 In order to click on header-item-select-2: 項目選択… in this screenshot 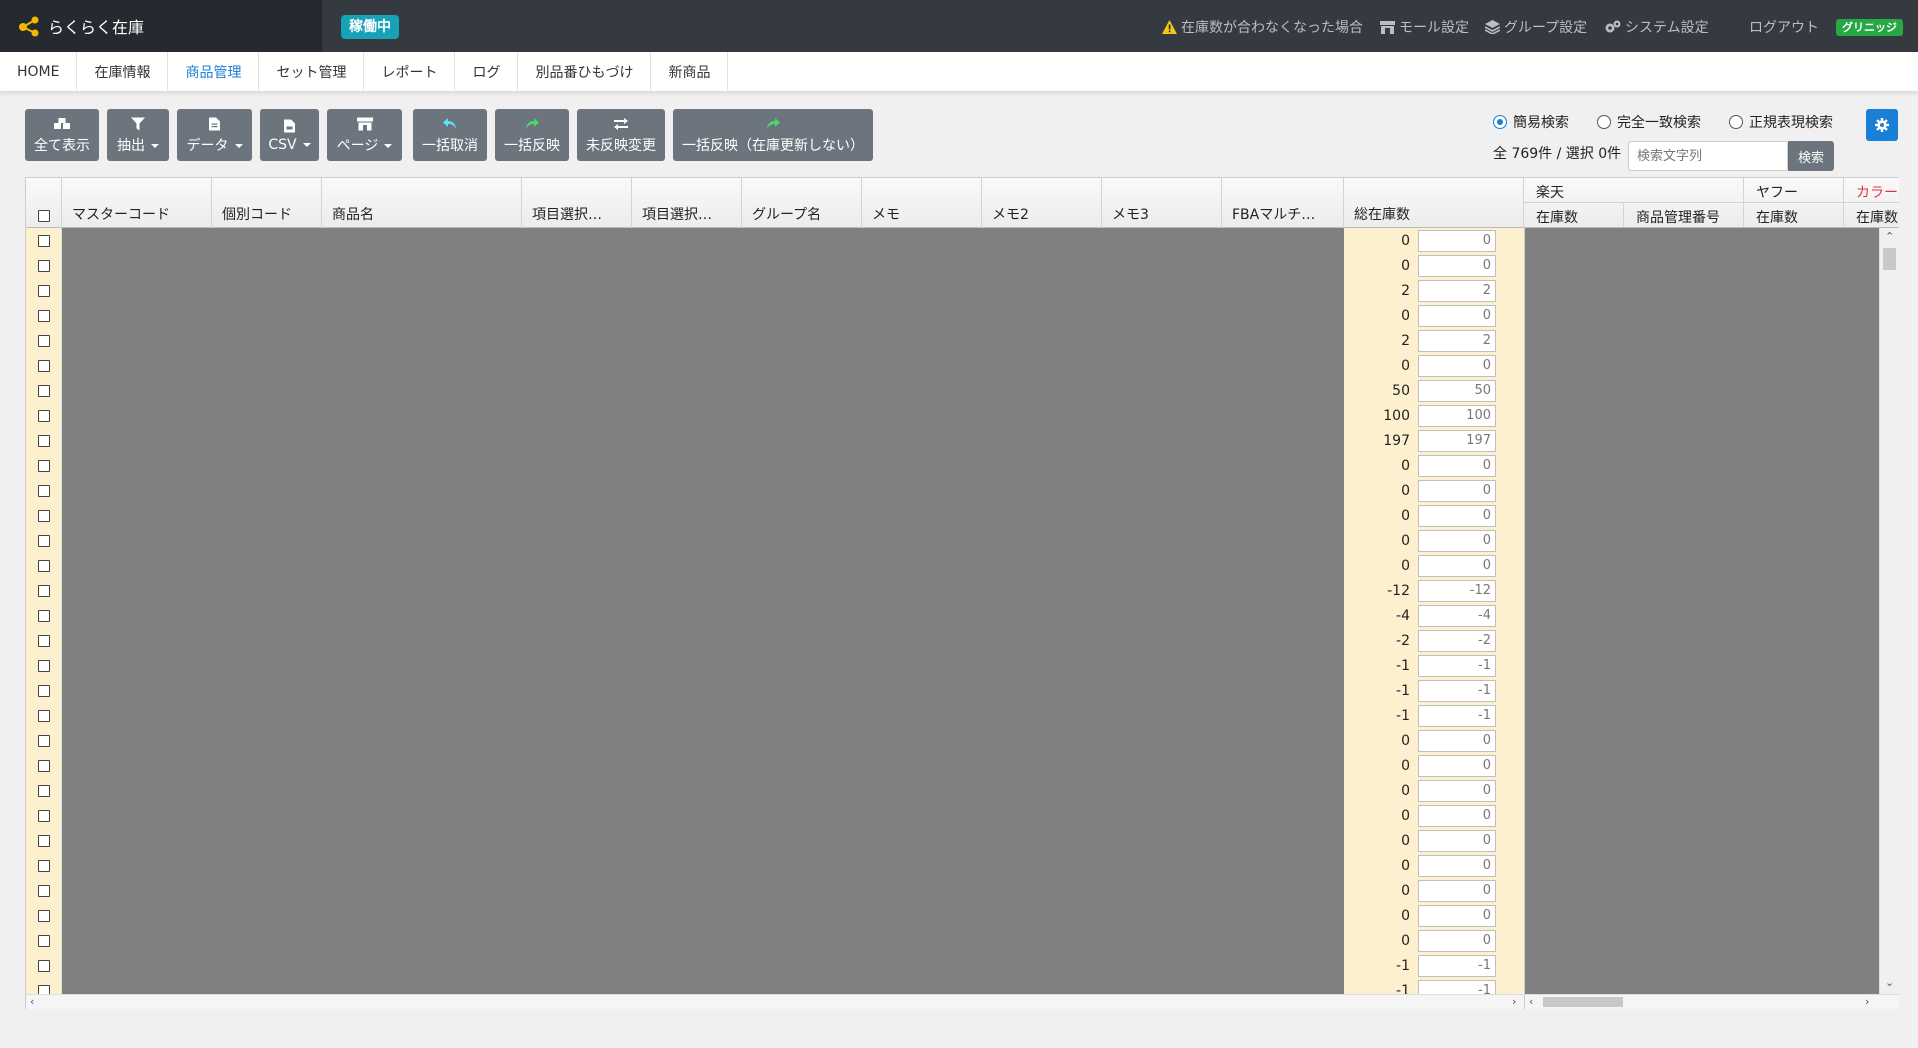, I will do `click(687, 203)`.